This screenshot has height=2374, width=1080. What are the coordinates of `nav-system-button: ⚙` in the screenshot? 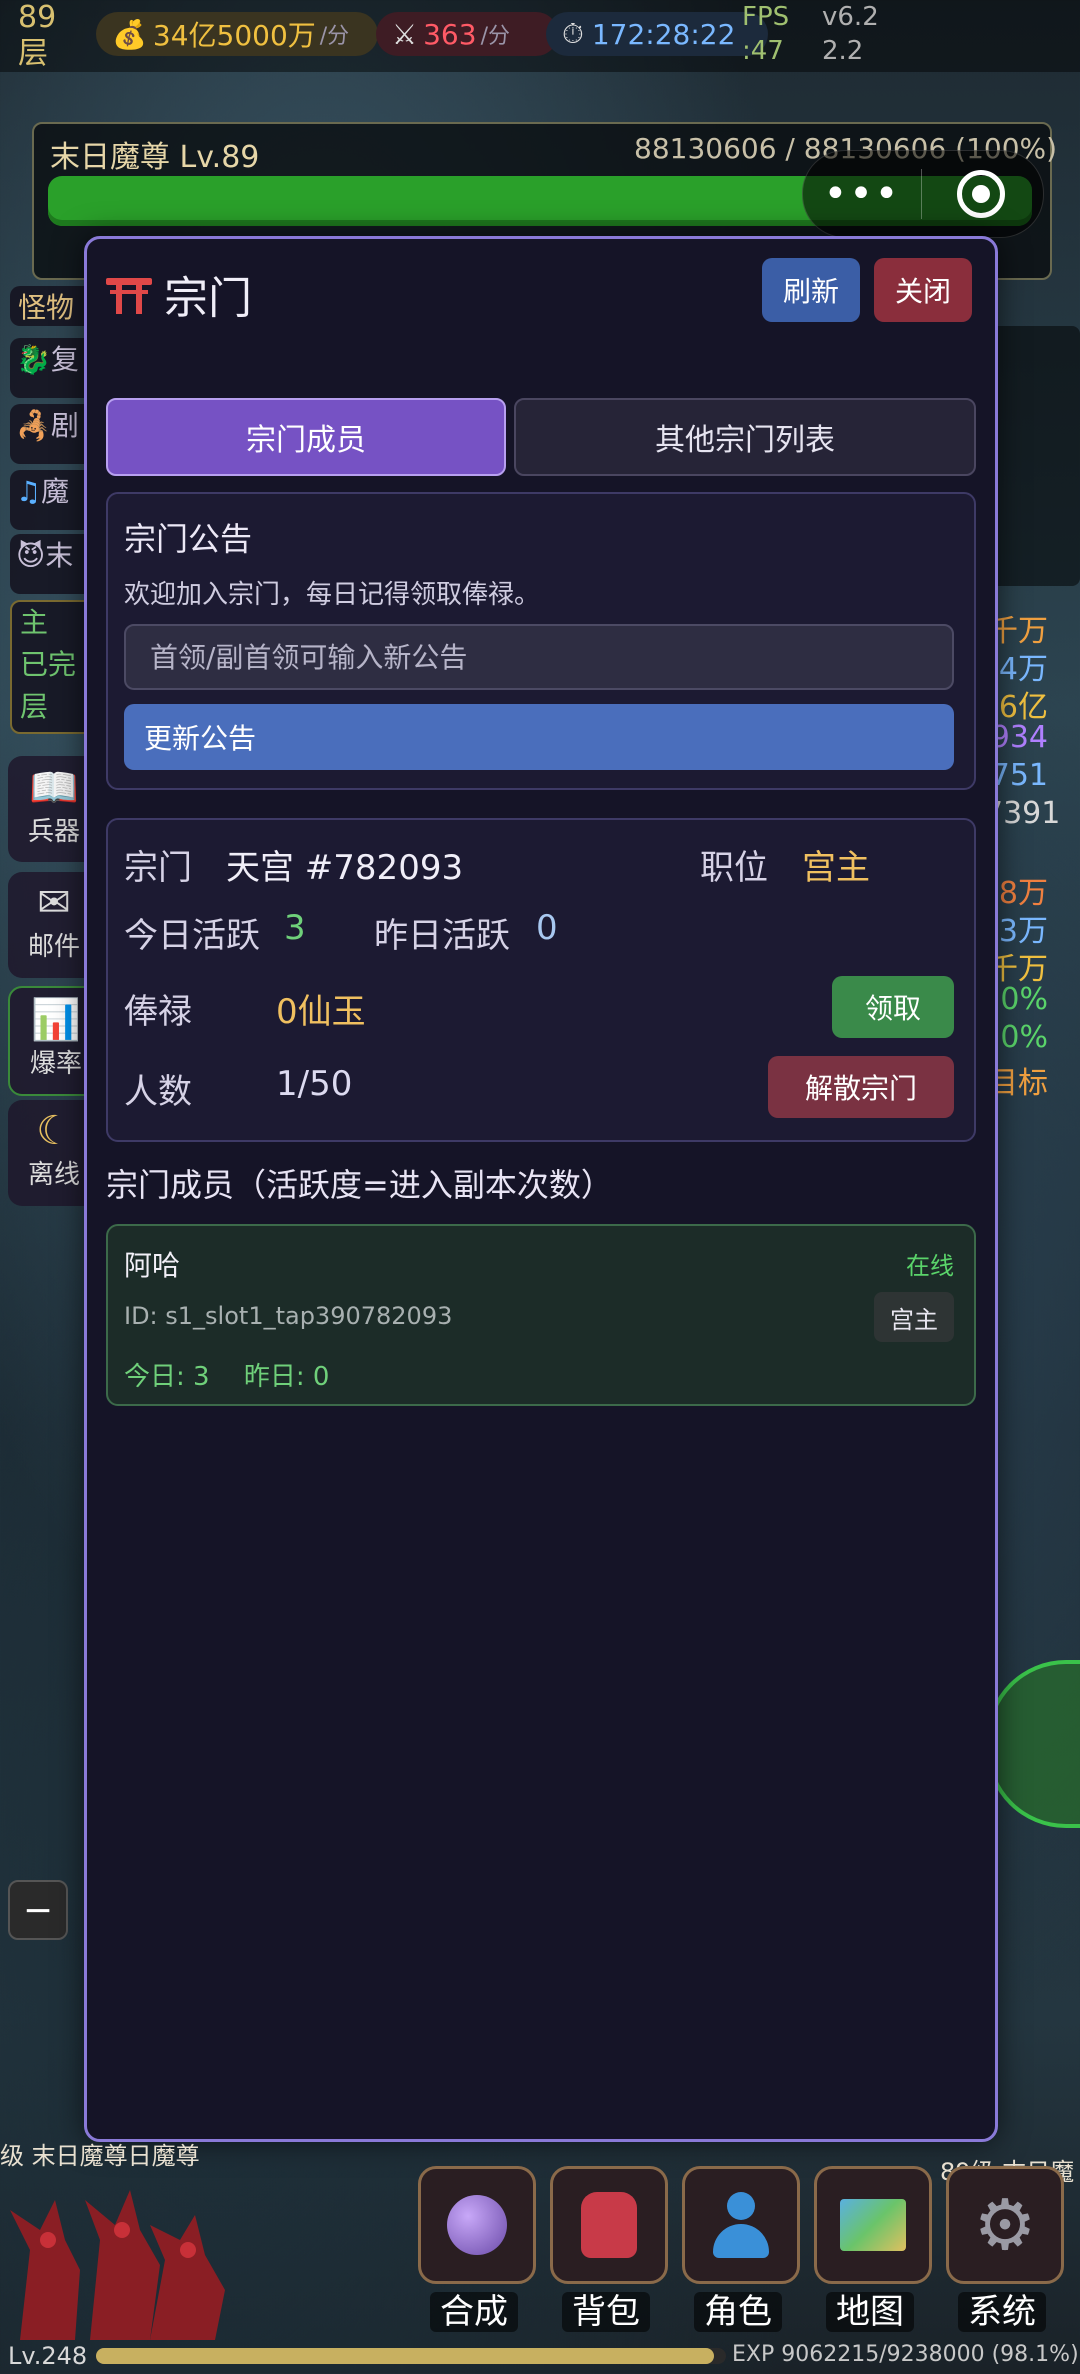 It's located at (1005, 2225).